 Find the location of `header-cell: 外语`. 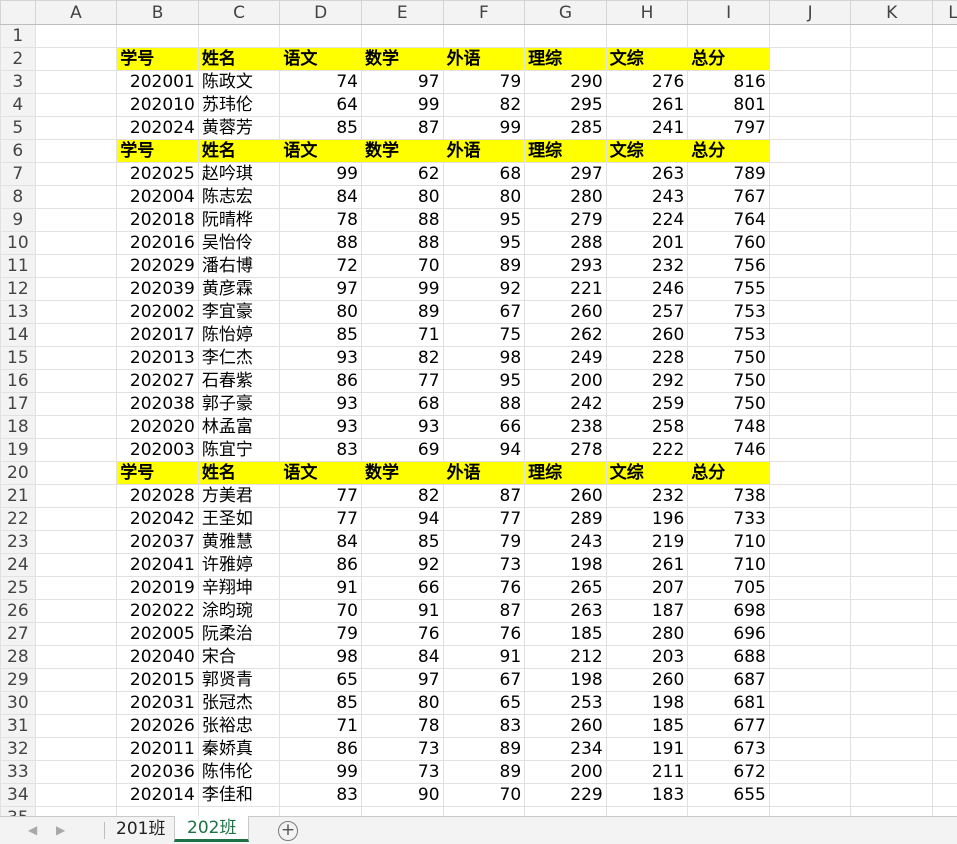

header-cell: 外语 is located at coordinates (484, 473).